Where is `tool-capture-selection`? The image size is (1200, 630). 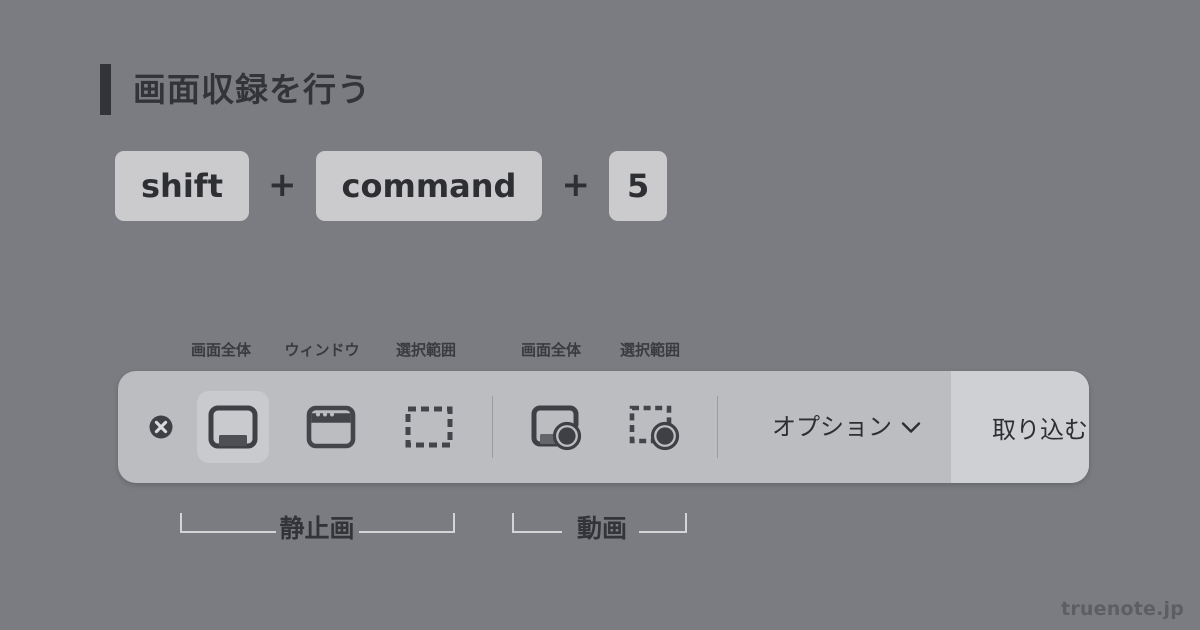 tool-capture-selection is located at coordinates (429, 427).